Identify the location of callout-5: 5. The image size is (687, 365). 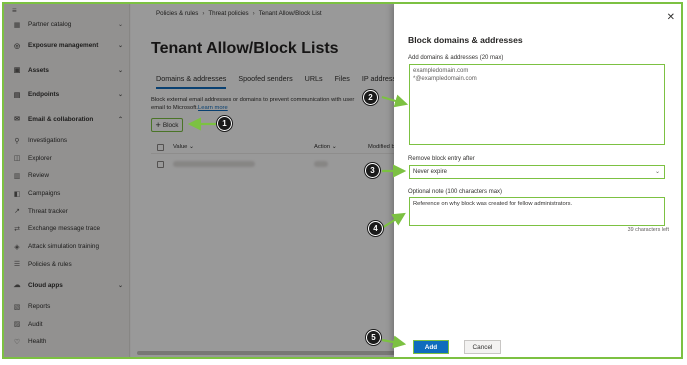
(373, 337).